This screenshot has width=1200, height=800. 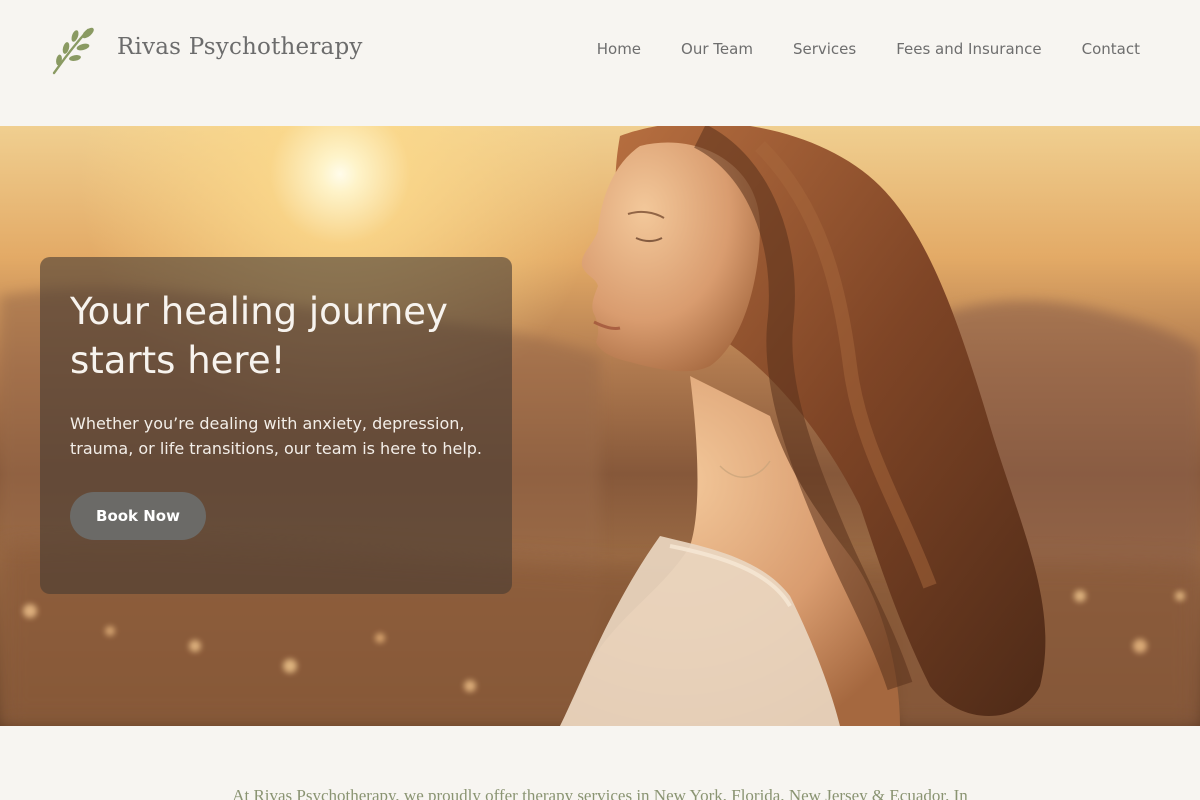 I want to click on brand-name: Rivas Psychotherapy, so click(x=240, y=47).